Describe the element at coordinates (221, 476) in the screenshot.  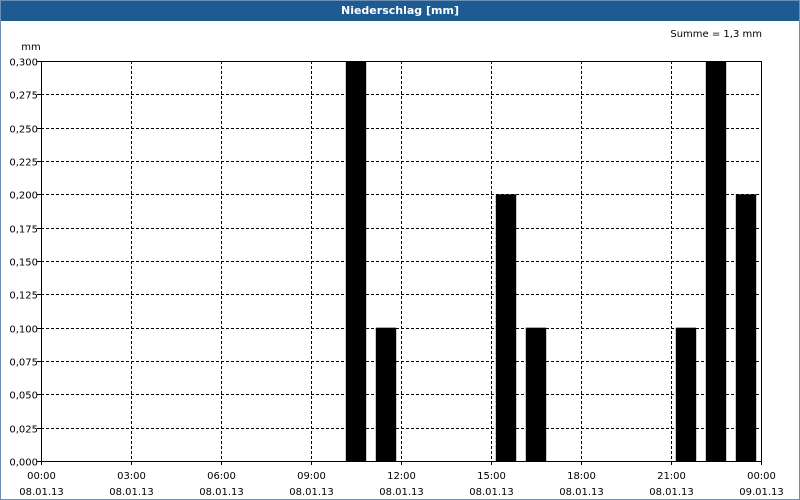
I see `x-tick-time-label: 06:00` at that location.